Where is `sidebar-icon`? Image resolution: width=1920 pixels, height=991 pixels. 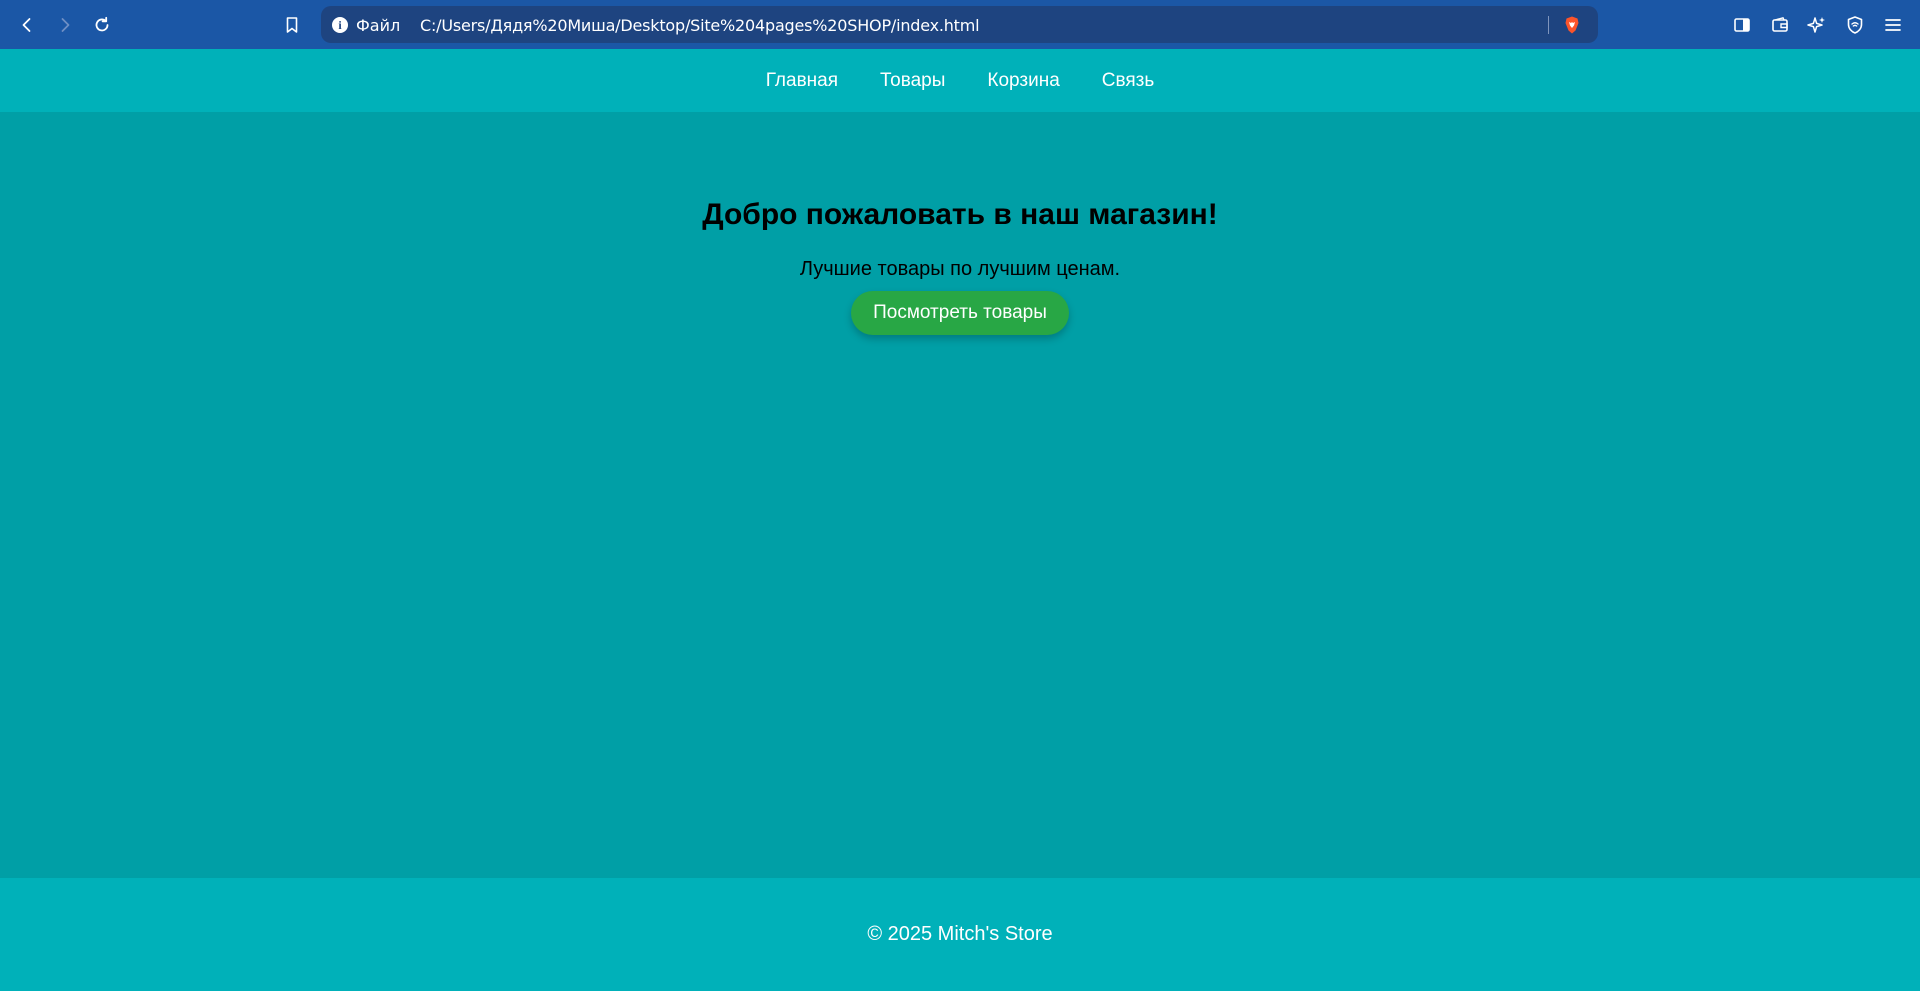
sidebar-icon is located at coordinates (1742, 25).